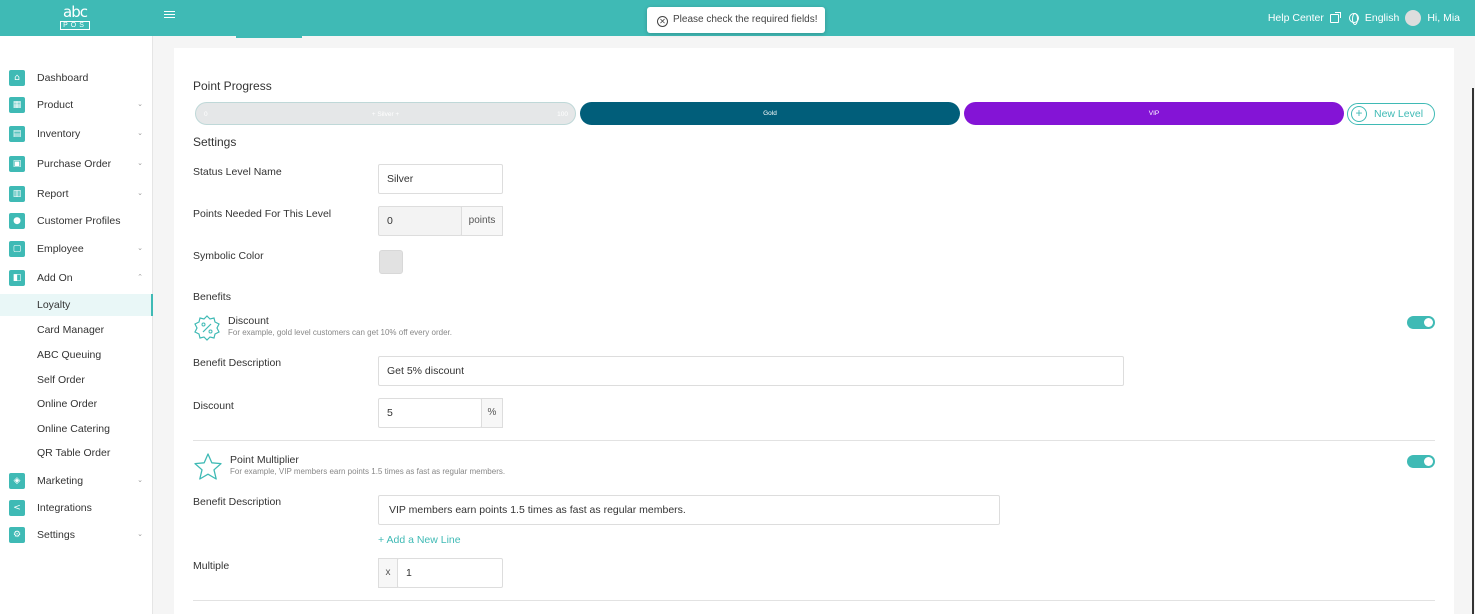 This screenshot has width=1475, height=614. What do you see at coordinates (420, 221) in the screenshot?
I see `points-needed-input: 0` at bounding box center [420, 221].